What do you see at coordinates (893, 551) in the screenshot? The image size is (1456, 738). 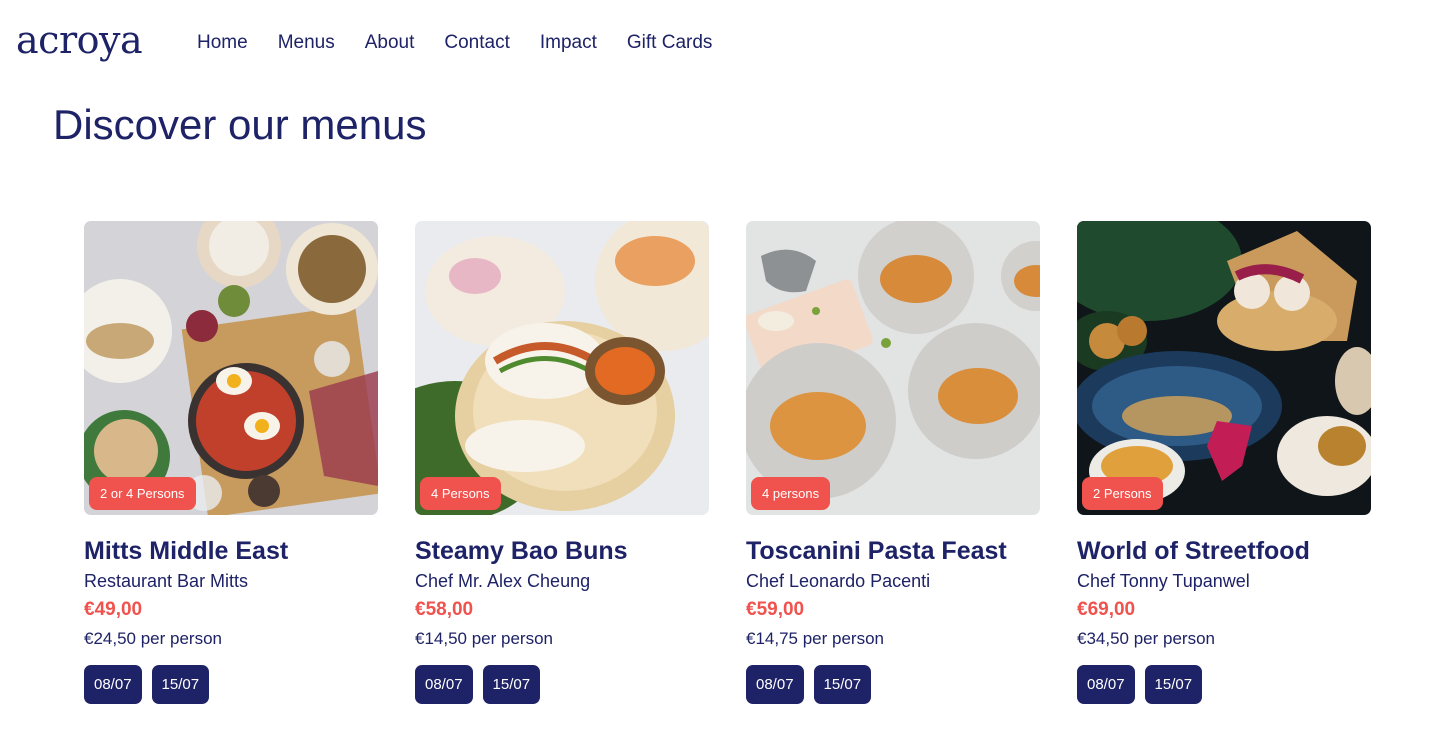 I see `menu-title: Toscanini Pasta Feast` at bounding box center [893, 551].